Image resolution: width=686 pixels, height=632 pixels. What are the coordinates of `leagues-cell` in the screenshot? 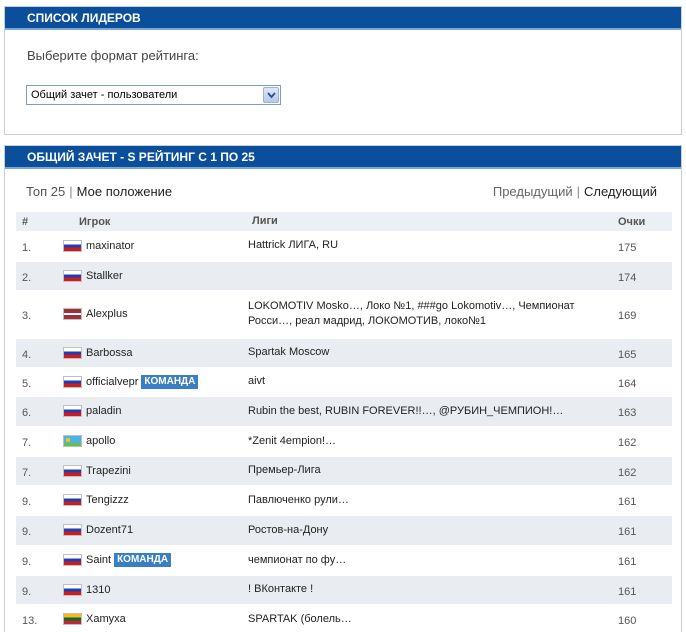 It's located at (429, 276).